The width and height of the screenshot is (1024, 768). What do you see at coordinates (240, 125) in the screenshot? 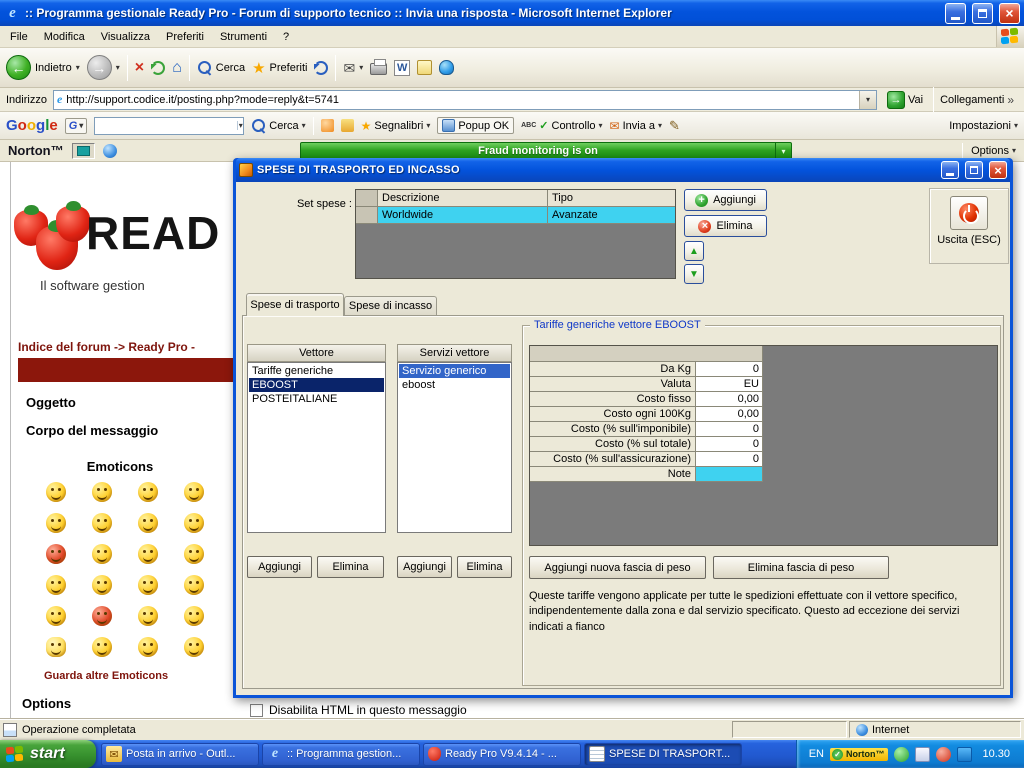
I see `google-search-dropdown: ▾` at bounding box center [240, 125].